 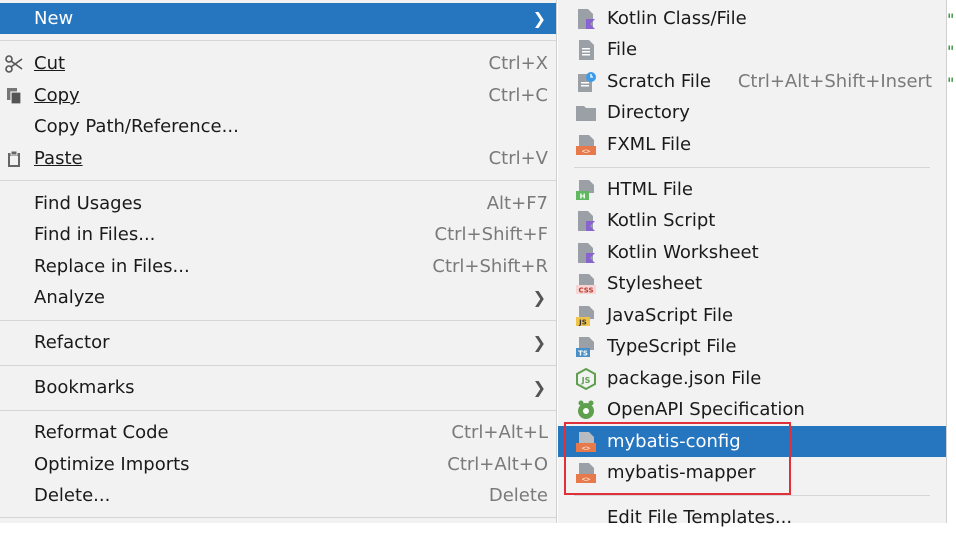 What do you see at coordinates (57, 95) in the screenshot?
I see `menu-item-label: Copy` at bounding box center [57, 95].